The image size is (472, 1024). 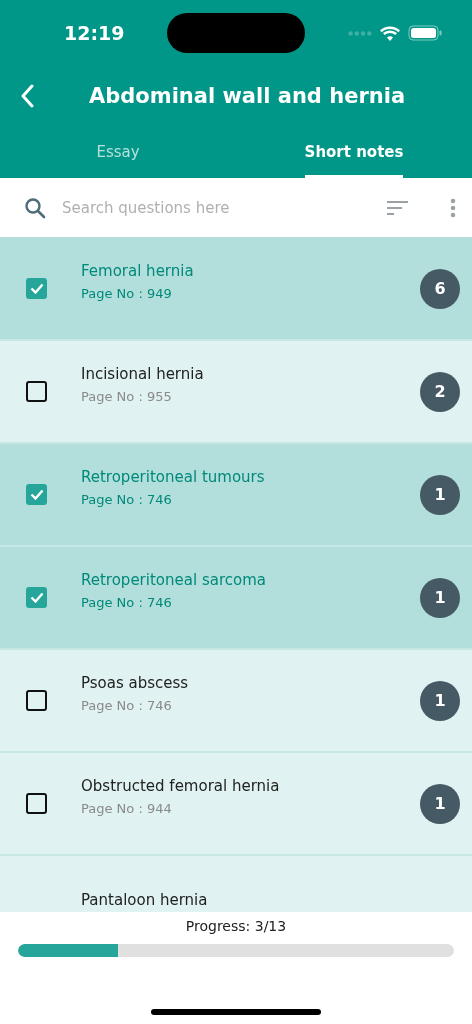 What do you see at coordinates (135, 683) in the screenshot?
I see `question-title: Psoas abscess` at bounding box center [135, 683].